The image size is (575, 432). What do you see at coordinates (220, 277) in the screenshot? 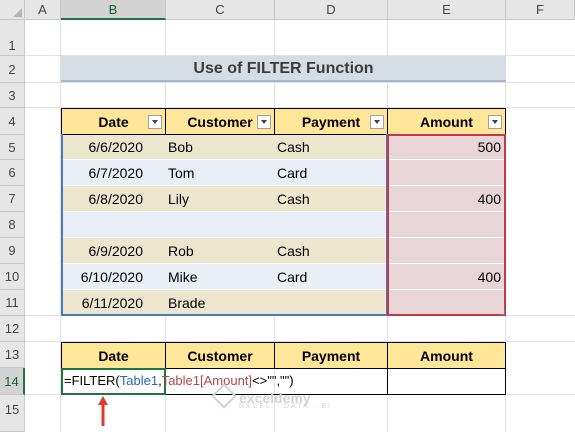
I see `table1-cell-customer: Mike` at bounding box center [220, 277].